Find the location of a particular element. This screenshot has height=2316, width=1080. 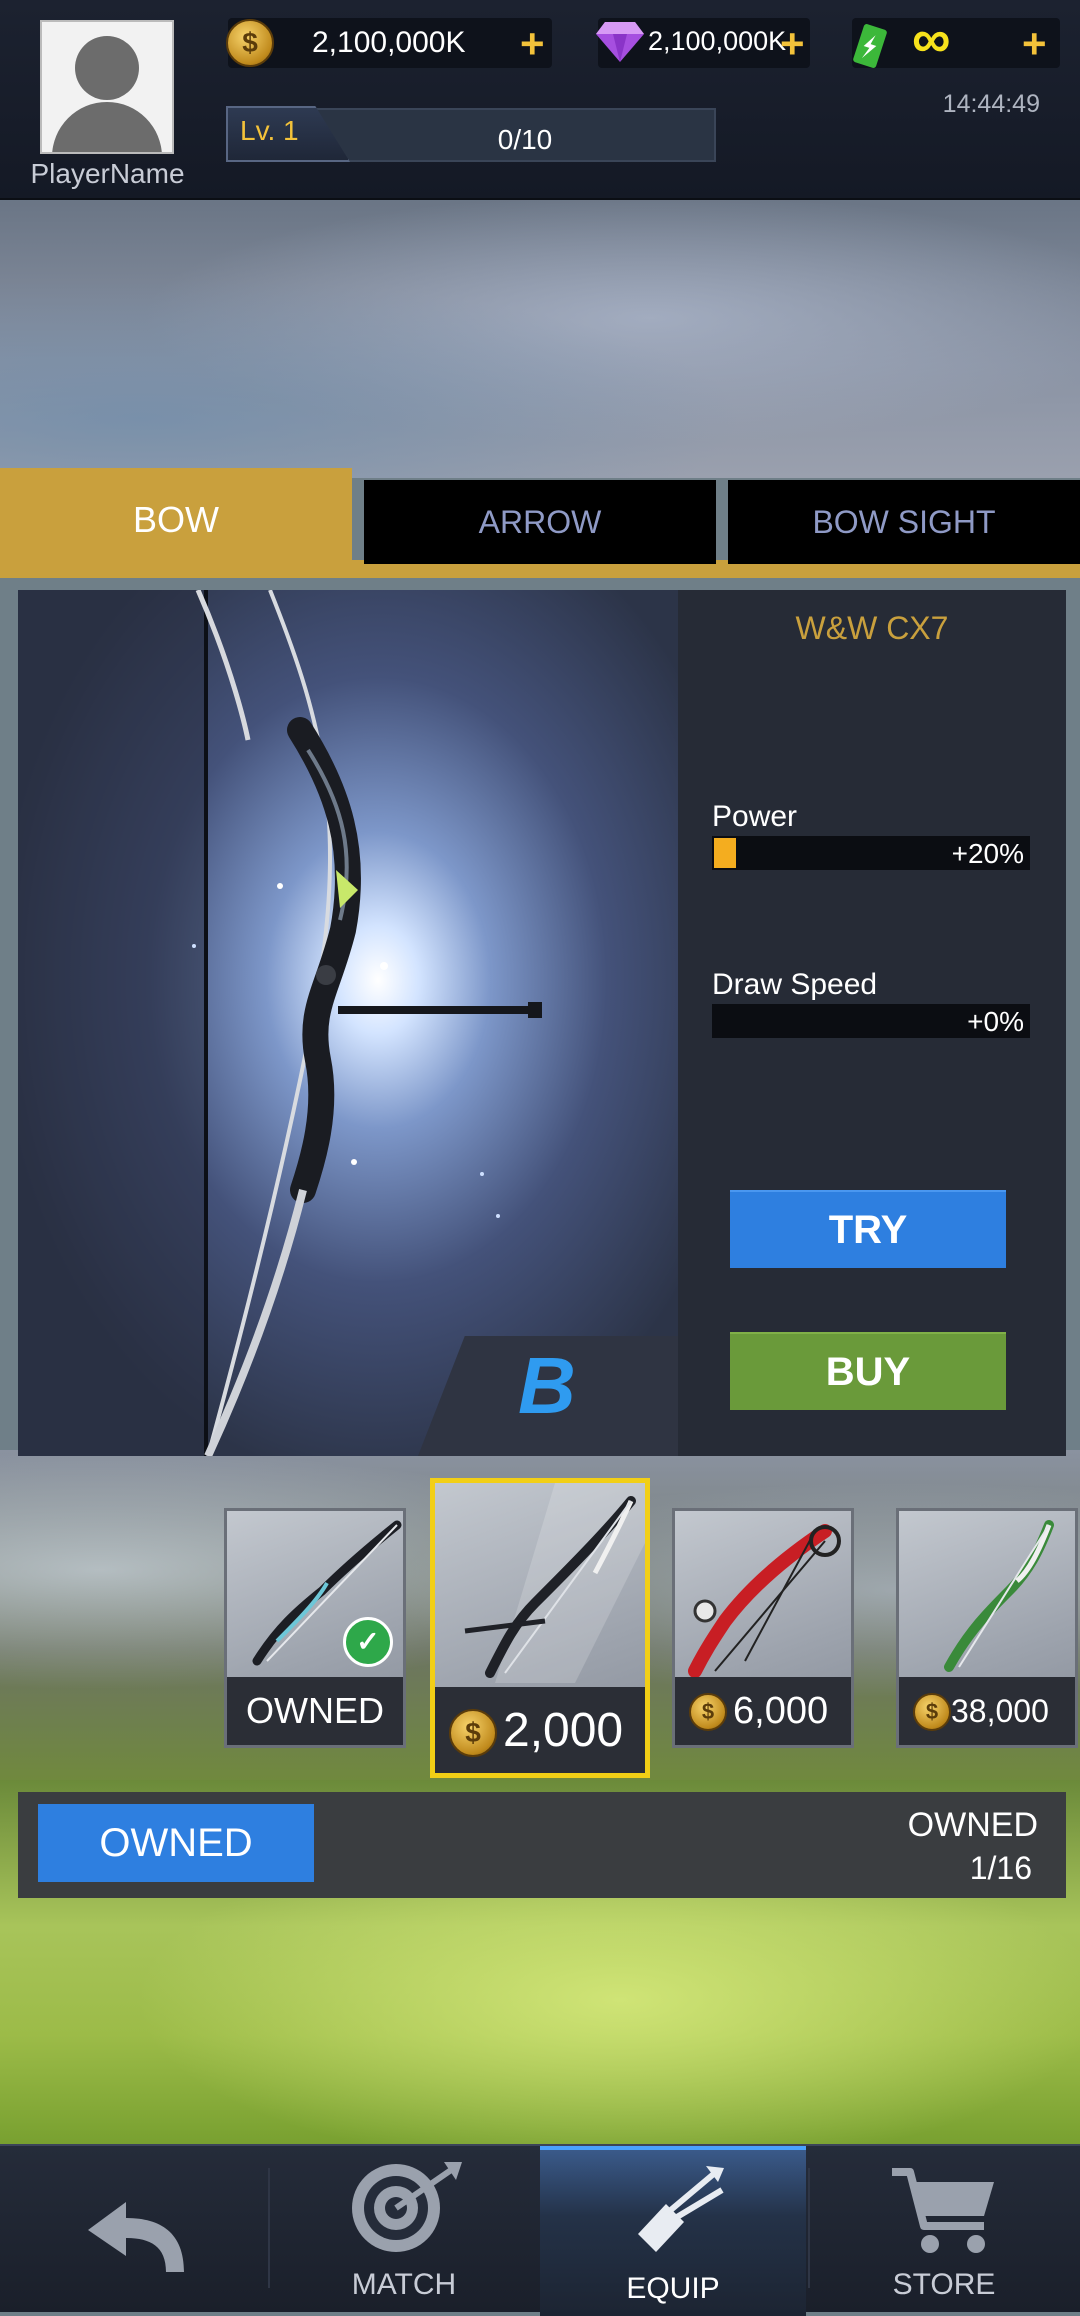

owned-label: OWNED is located at coordinates (972, 1825).